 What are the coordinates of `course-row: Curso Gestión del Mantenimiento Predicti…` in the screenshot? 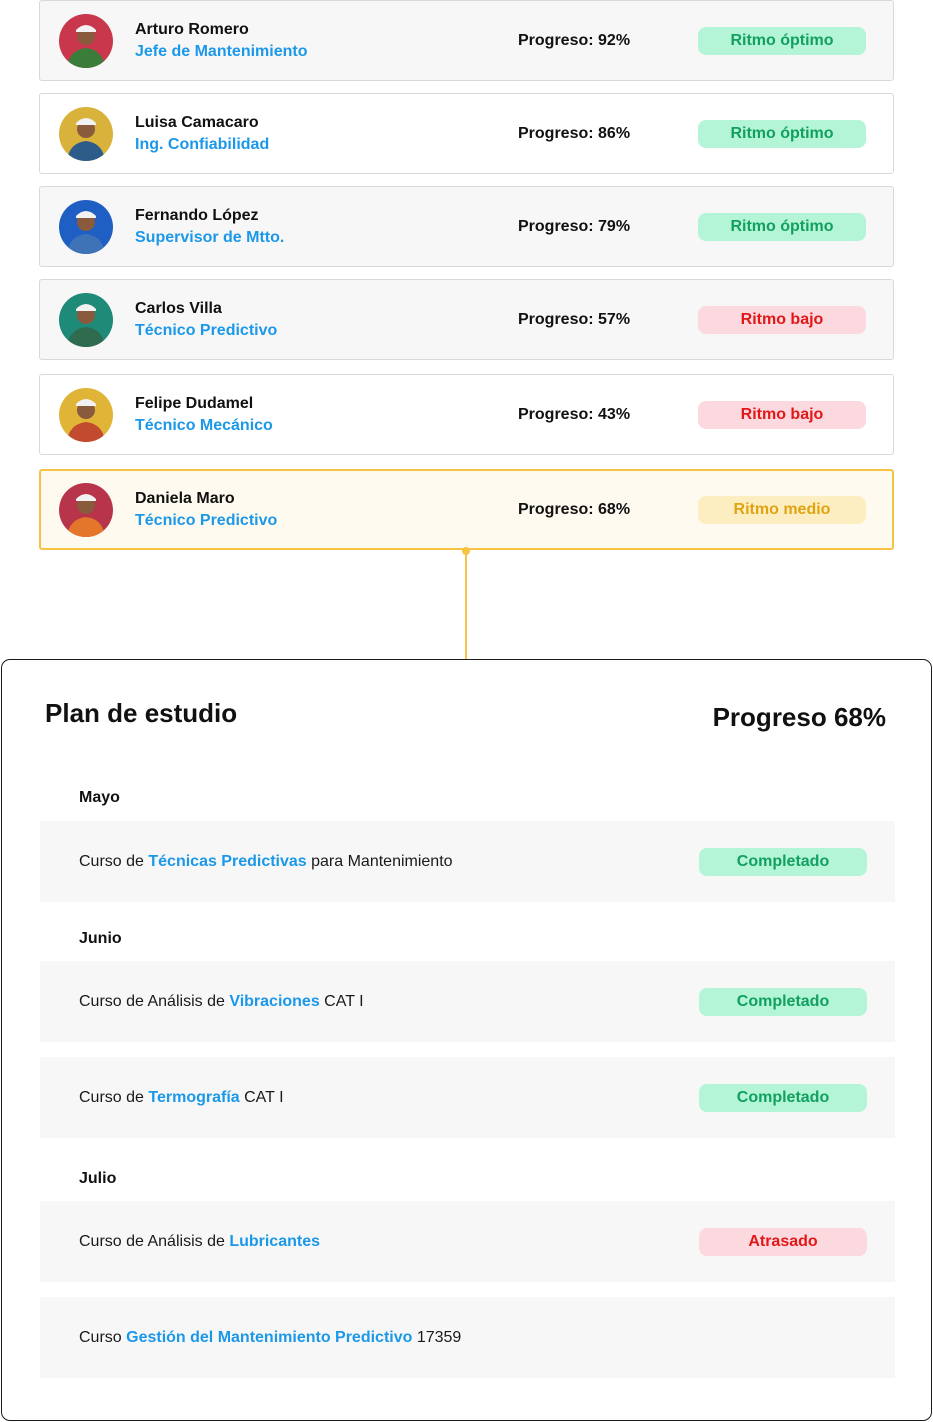 It's located at (467, 1337).